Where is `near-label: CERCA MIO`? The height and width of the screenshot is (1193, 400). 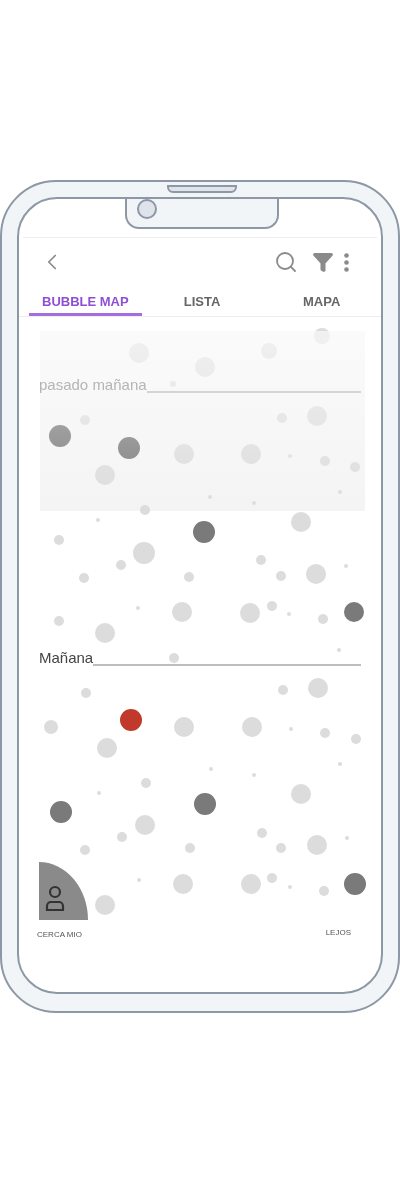
near-label: CERCA MIO is located at coordinates (59, 935).